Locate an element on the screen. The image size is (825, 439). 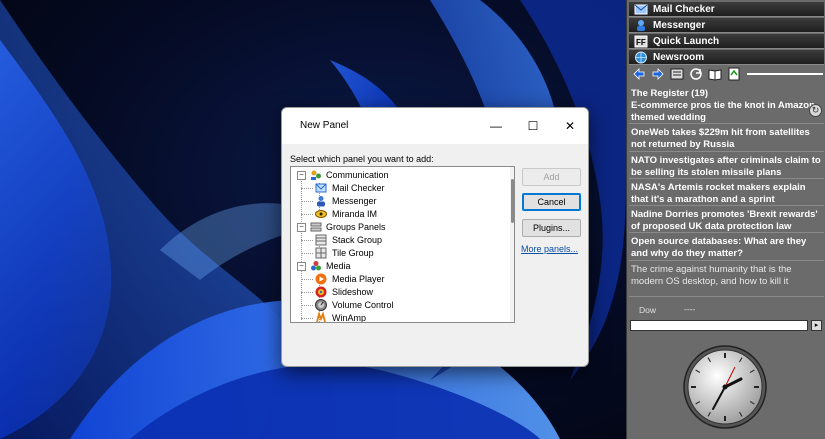
tree-scrollbar is located at coordinates (512, 244).